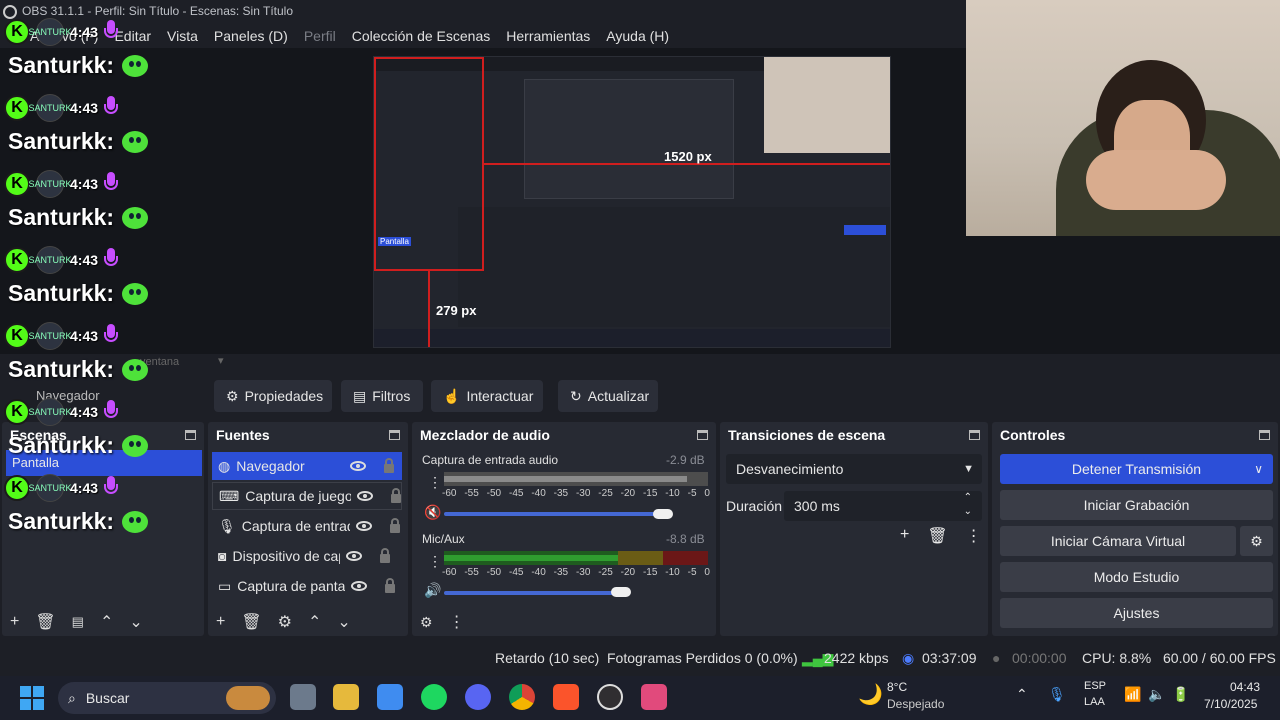 The width and height of the screenshot is (1280, 720). What do you see at coordinates (346, 697) in the screenshot?
I see `file-explorer-icon` at bounding box center [346, 697].